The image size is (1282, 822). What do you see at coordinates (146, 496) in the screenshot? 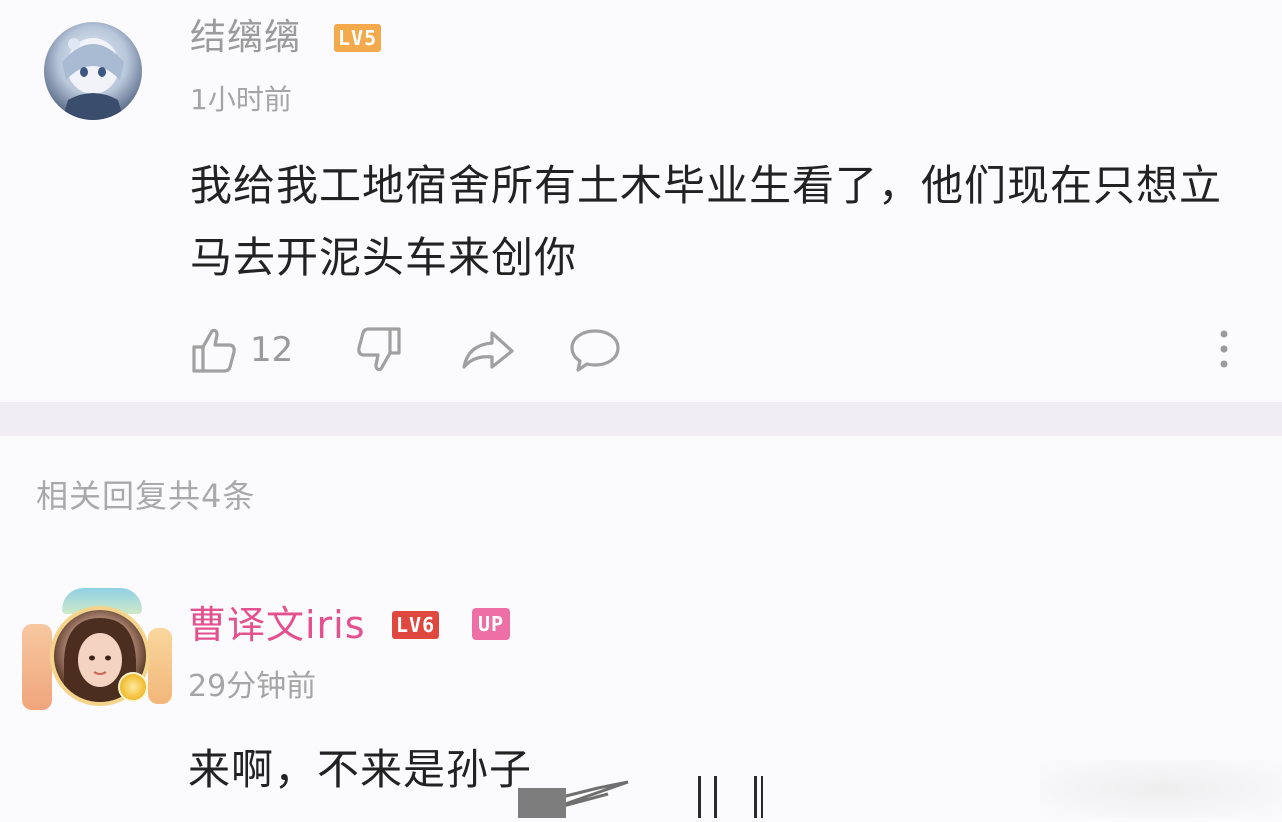
I see `replies-count-header: 相关回复共4条` at bounding box center [146, 496].